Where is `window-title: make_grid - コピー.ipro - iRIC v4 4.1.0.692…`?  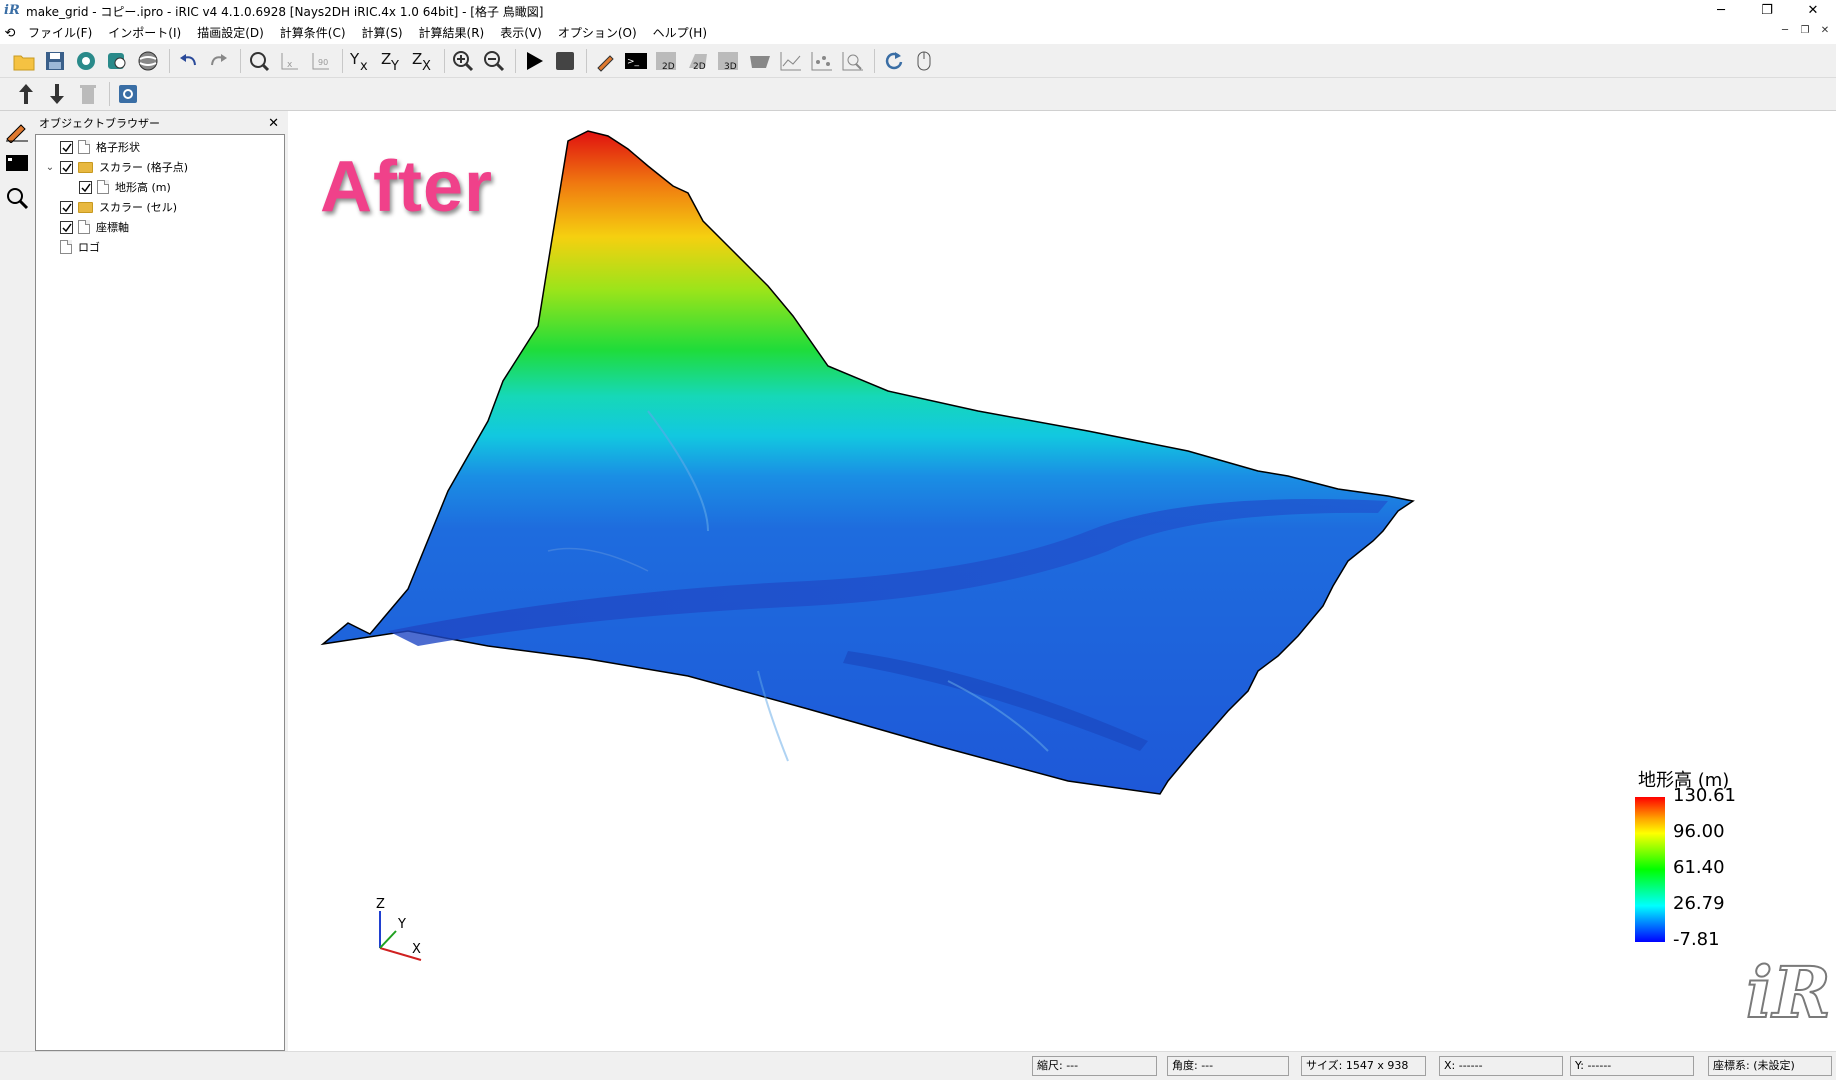
window-title: make_grid - コピー.ipro - iRIC v4 4.1.0.692… is located at coordinates (285, 11).